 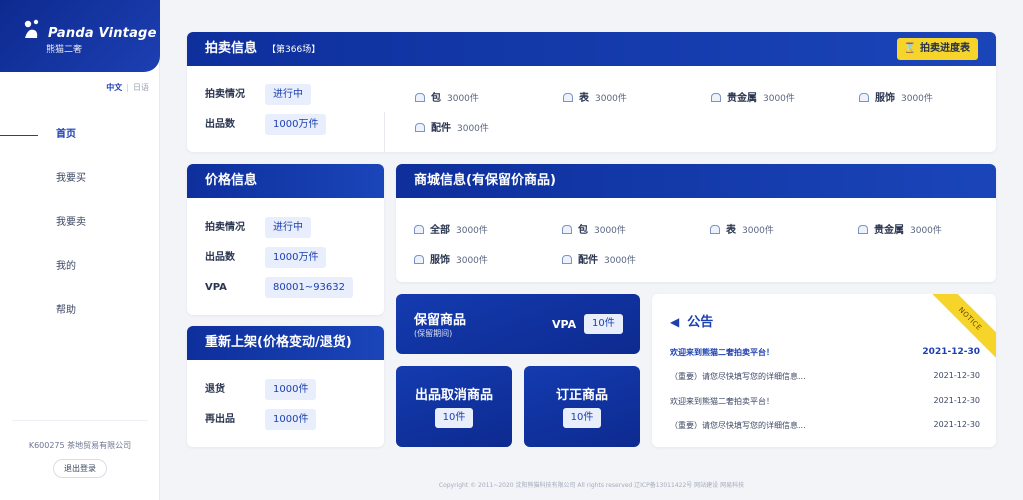 I want to click on megaphone-icon: ◀, so click(x=675, y=322).